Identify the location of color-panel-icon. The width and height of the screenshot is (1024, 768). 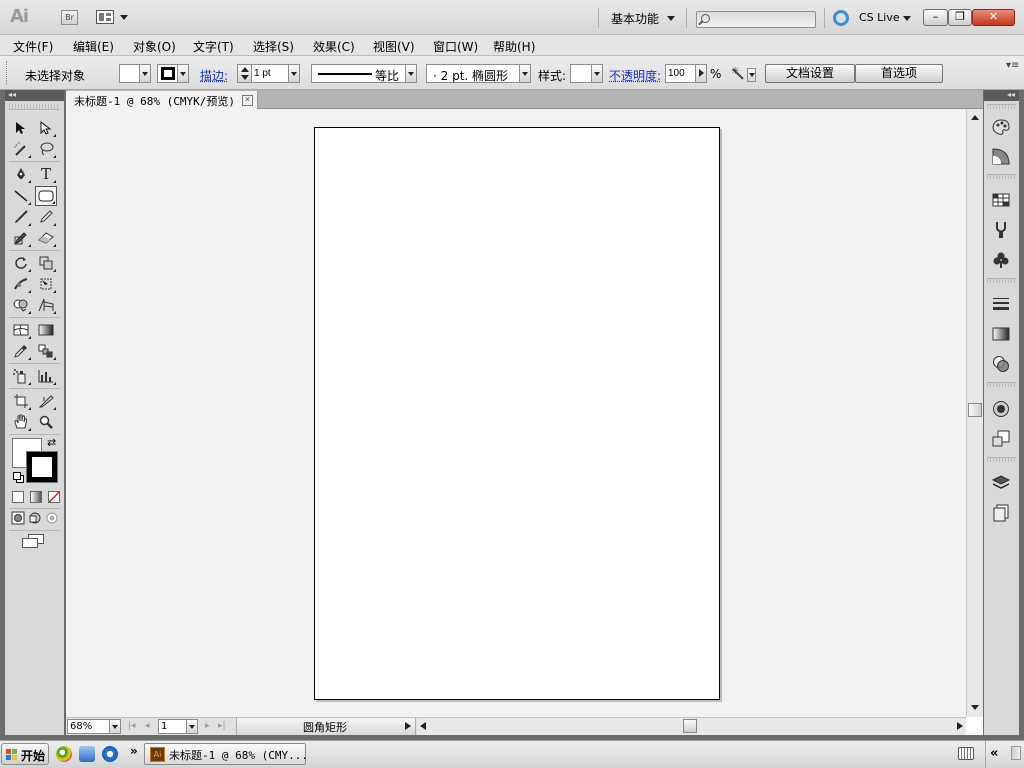
(1001, 127).